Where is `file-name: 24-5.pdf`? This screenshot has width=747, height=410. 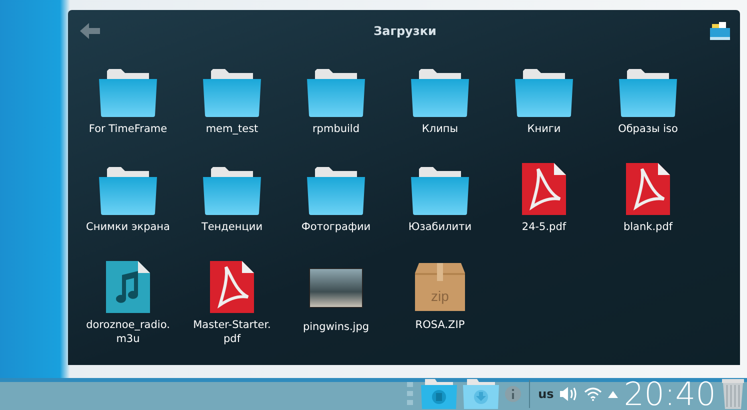
file-name: 24-5.pdf is located at coordinates (544, 228).